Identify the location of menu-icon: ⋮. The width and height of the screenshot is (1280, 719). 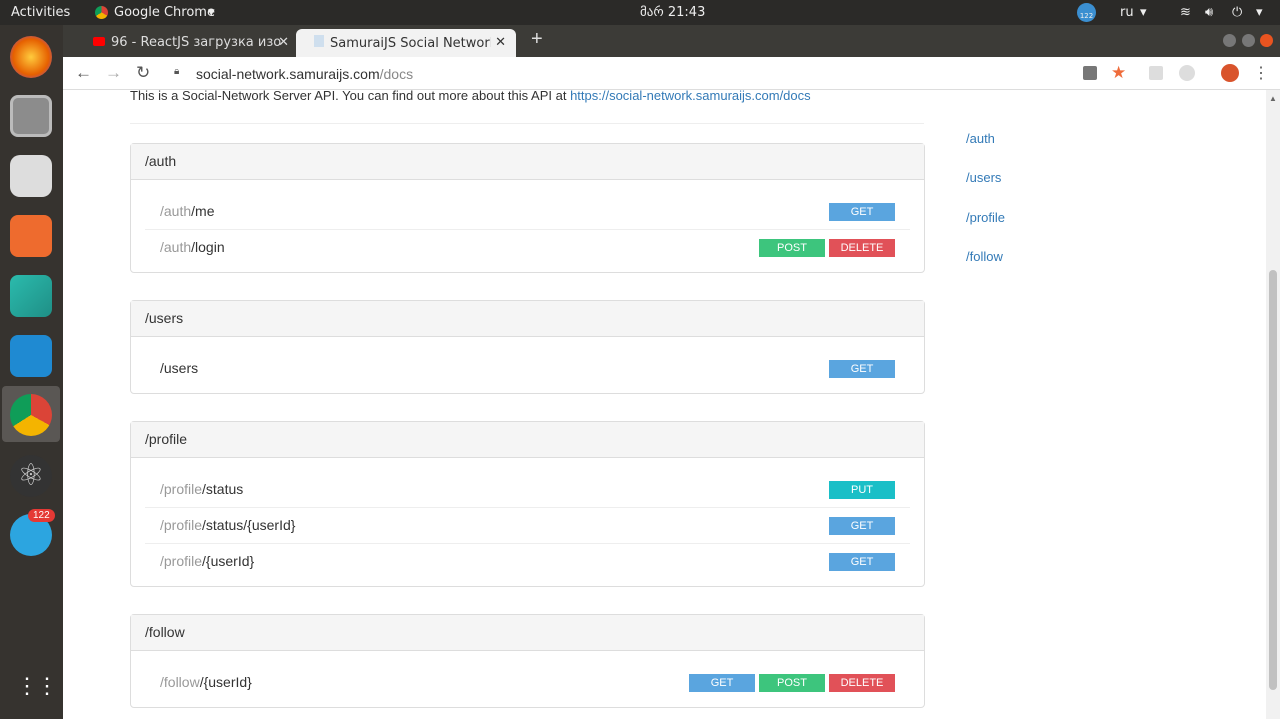
(1261, 73).